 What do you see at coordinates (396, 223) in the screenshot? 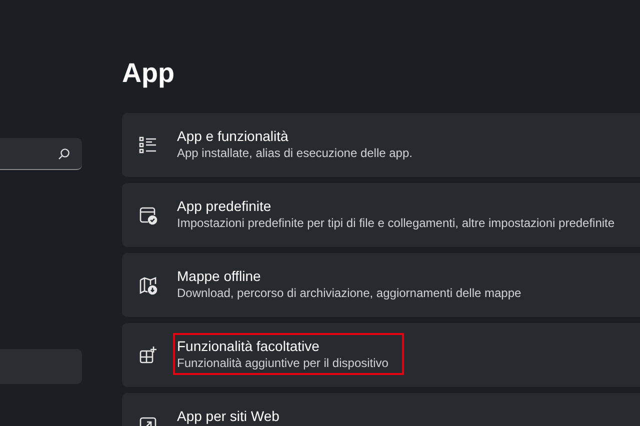
I see `card-subtitle: Impostazioni predefinite per tipi di file e collegamenti, altre impostazioni predefinite` at bounding box center [396, 223].